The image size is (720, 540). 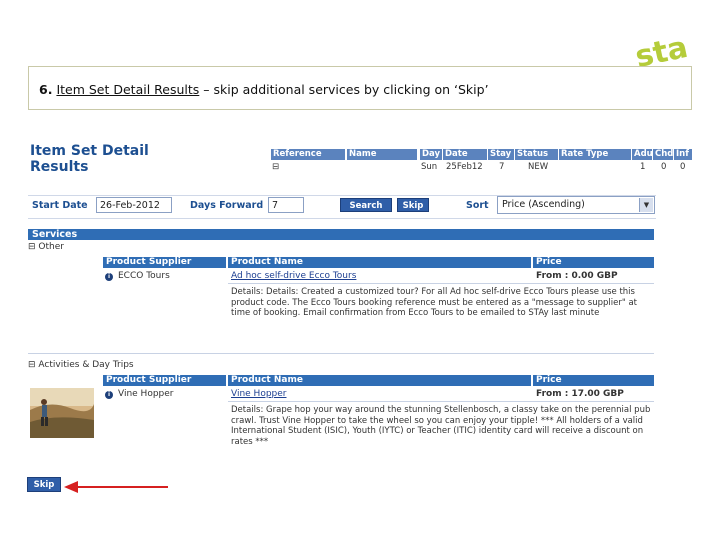 What do you see at coordinates (227, 205) in the screenshot?
I see `days-forward-label: Days Forward` at bounding box center [227, 205].